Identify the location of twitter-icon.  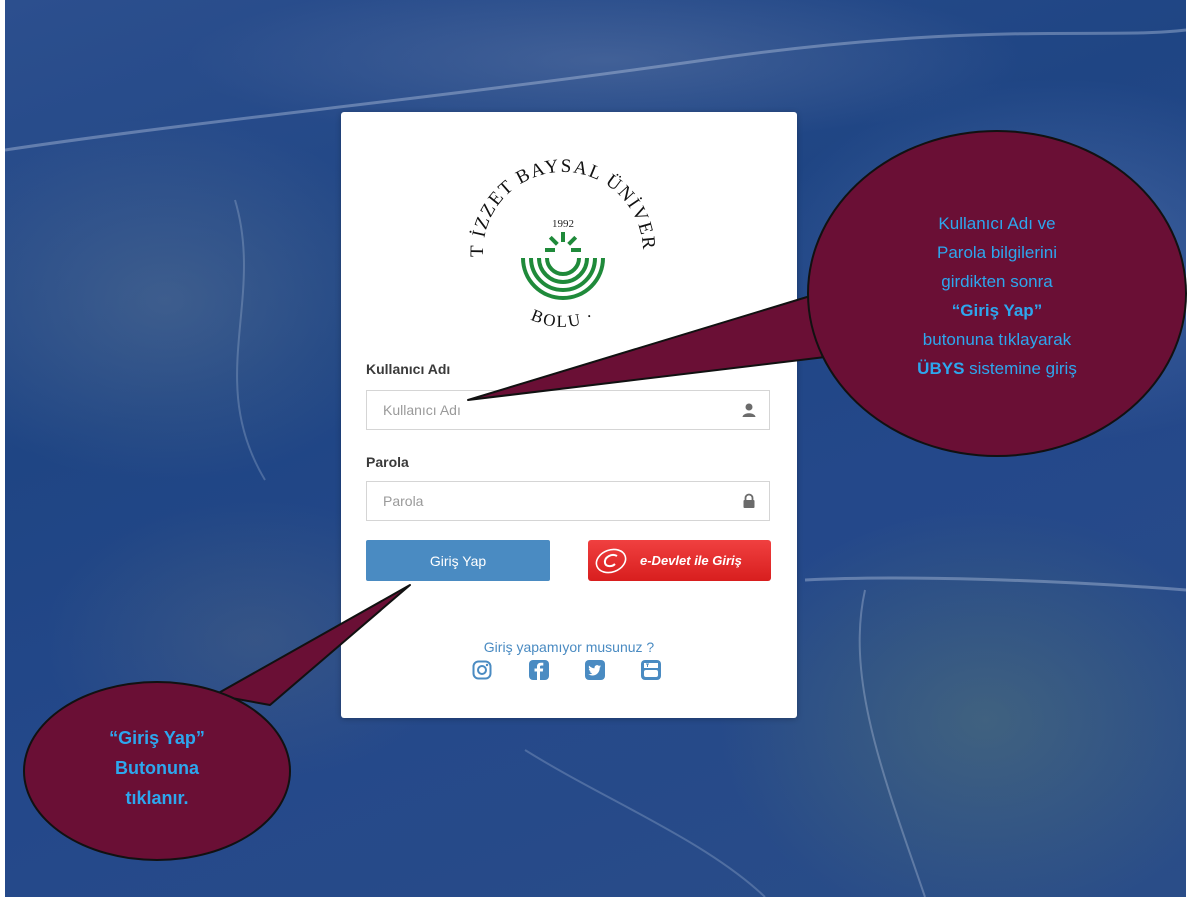
(595, 670).